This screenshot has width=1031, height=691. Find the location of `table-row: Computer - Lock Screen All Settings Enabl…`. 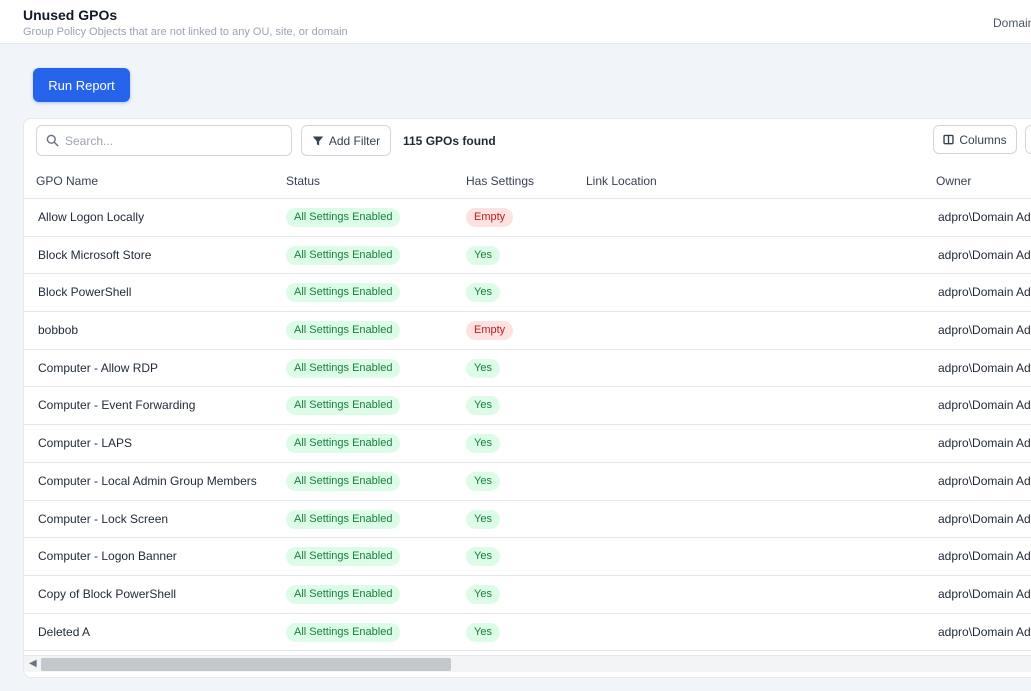

table-row: Computer - Lock Screen All Settings Enabl… is located at coordinates (527, 520).